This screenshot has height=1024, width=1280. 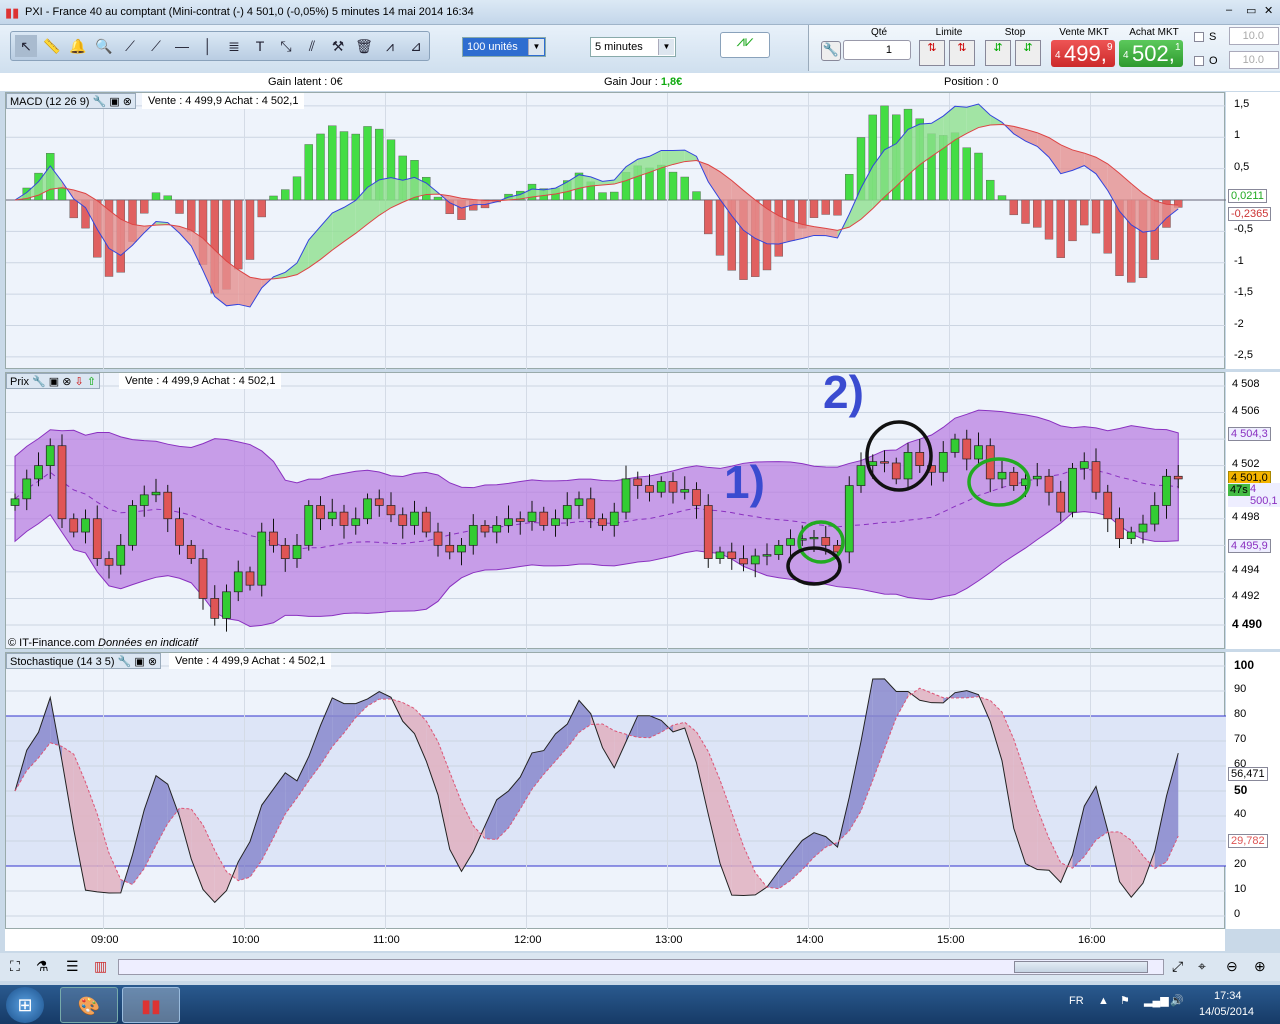 What do you see at coordinates (104, 46) in the screenshot?
I see `magnifier-icon: 🔍` at bounding box center [104, 46].